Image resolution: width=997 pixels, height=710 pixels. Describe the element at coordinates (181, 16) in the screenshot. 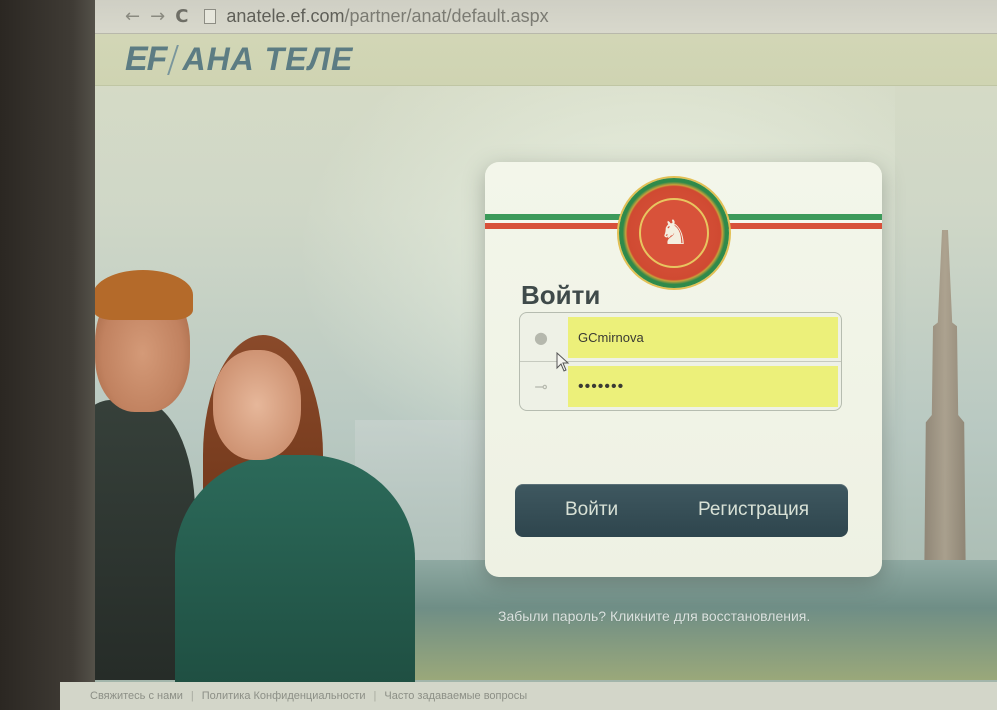

I see `reload-icon: C` at that location.